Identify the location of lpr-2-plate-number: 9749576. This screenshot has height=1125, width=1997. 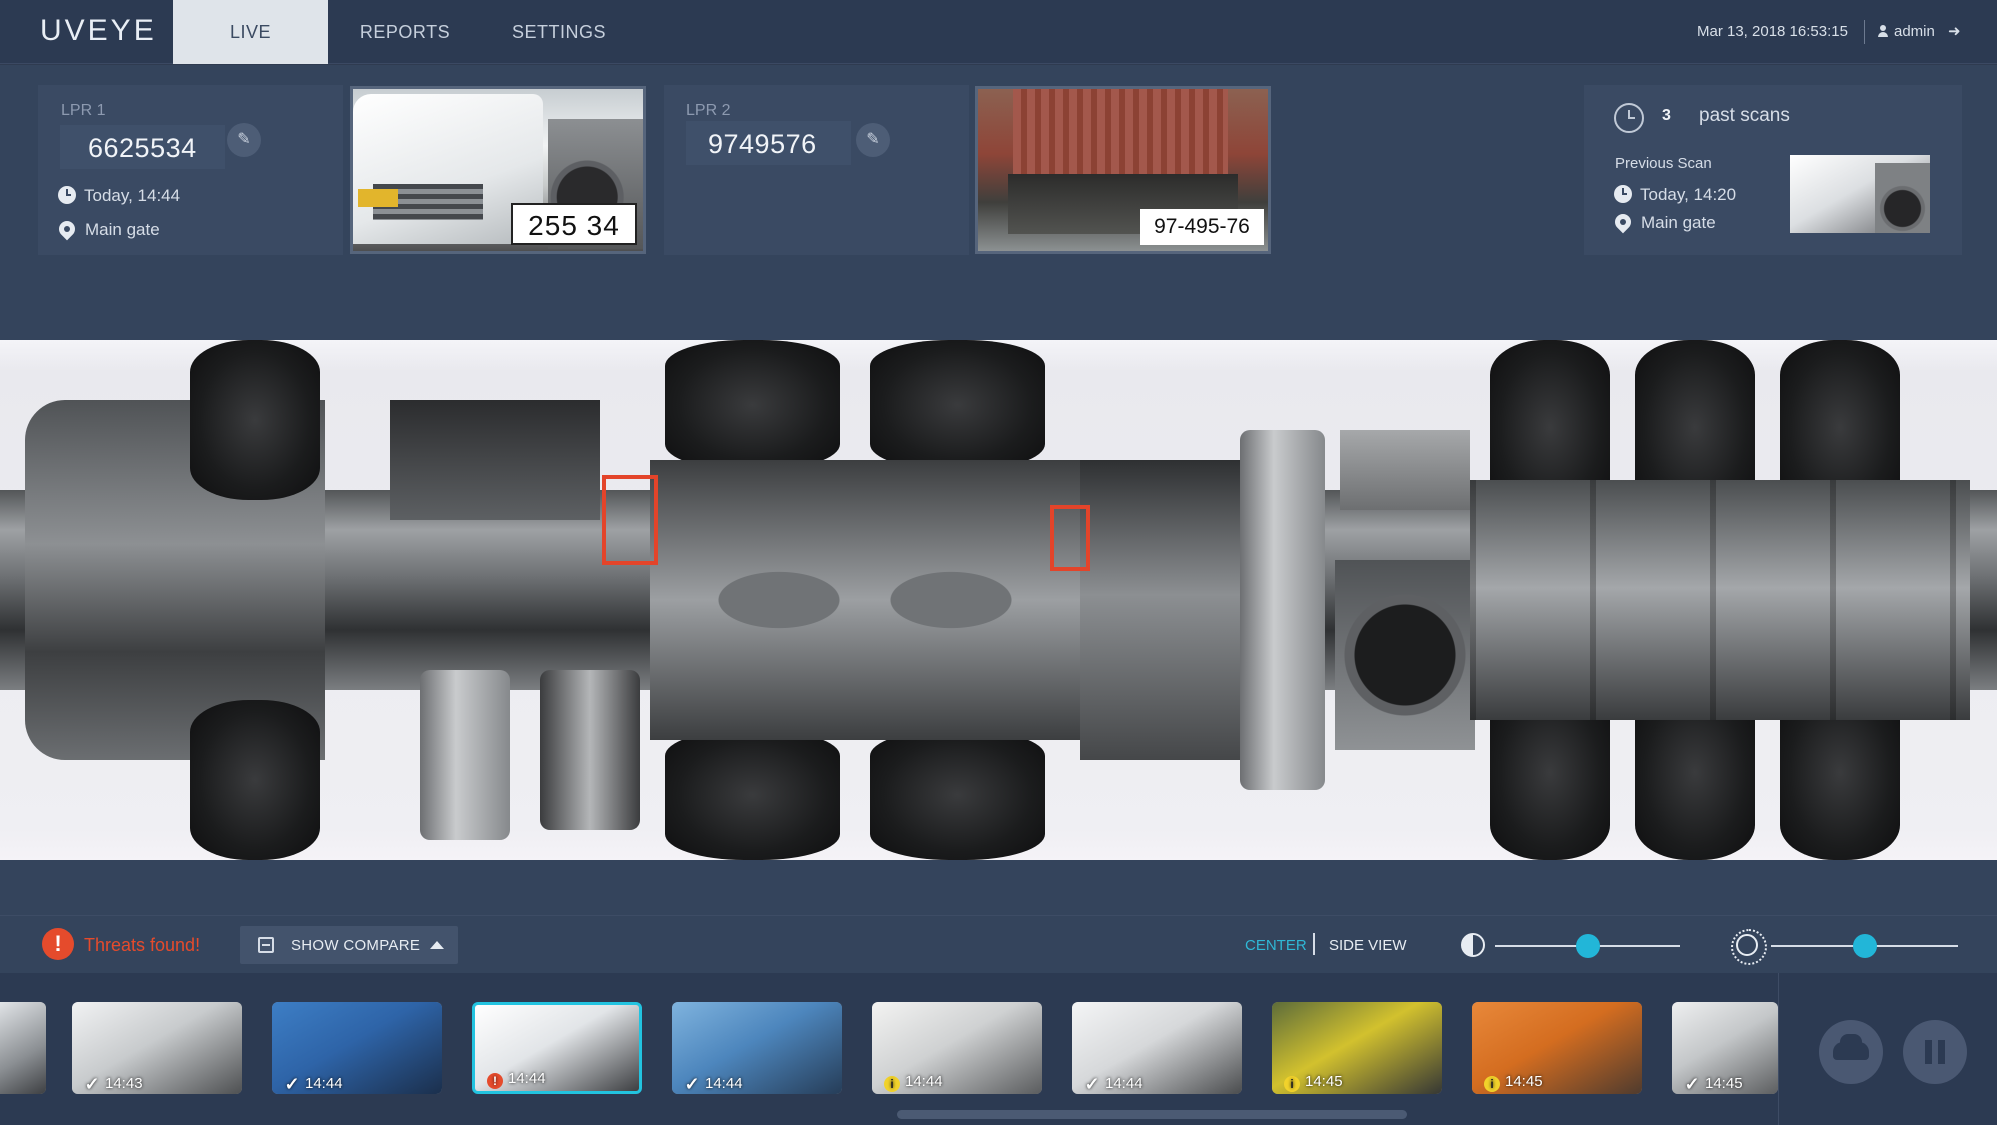
(762, 144).